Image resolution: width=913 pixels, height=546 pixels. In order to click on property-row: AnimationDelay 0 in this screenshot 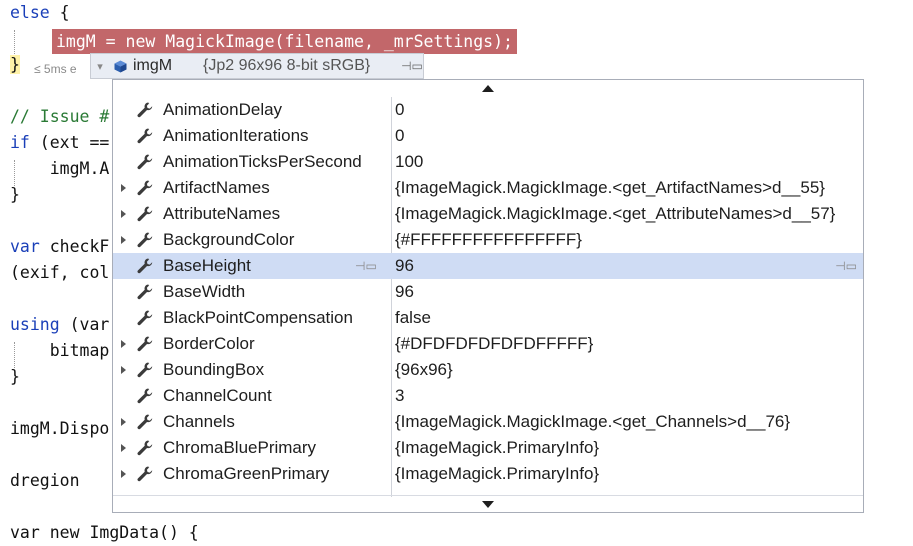, I will do `click(488, 110)`.